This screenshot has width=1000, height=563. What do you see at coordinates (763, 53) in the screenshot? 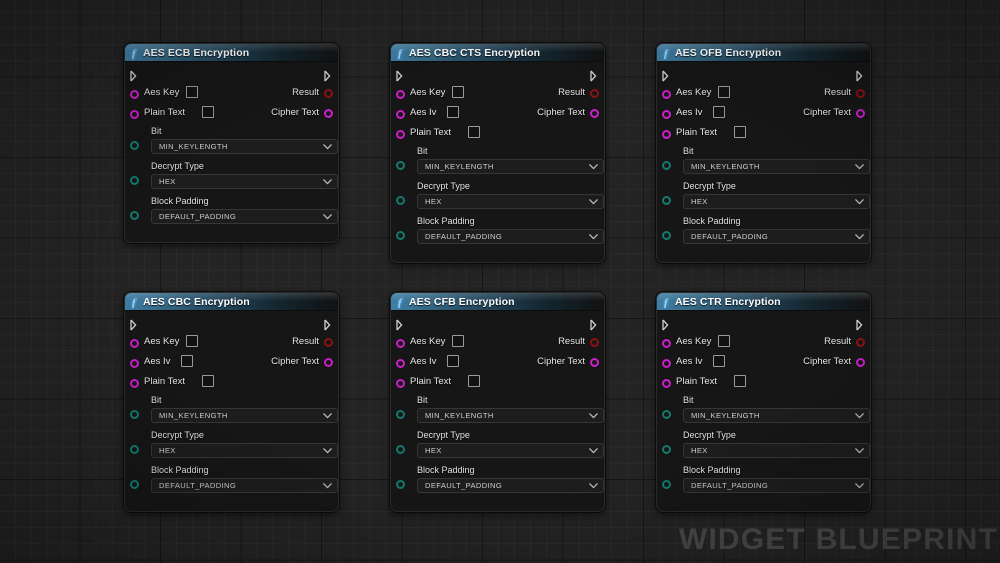
I see `node-header: ƒ AES OFB Encryption` at bounding box center [763, 53].